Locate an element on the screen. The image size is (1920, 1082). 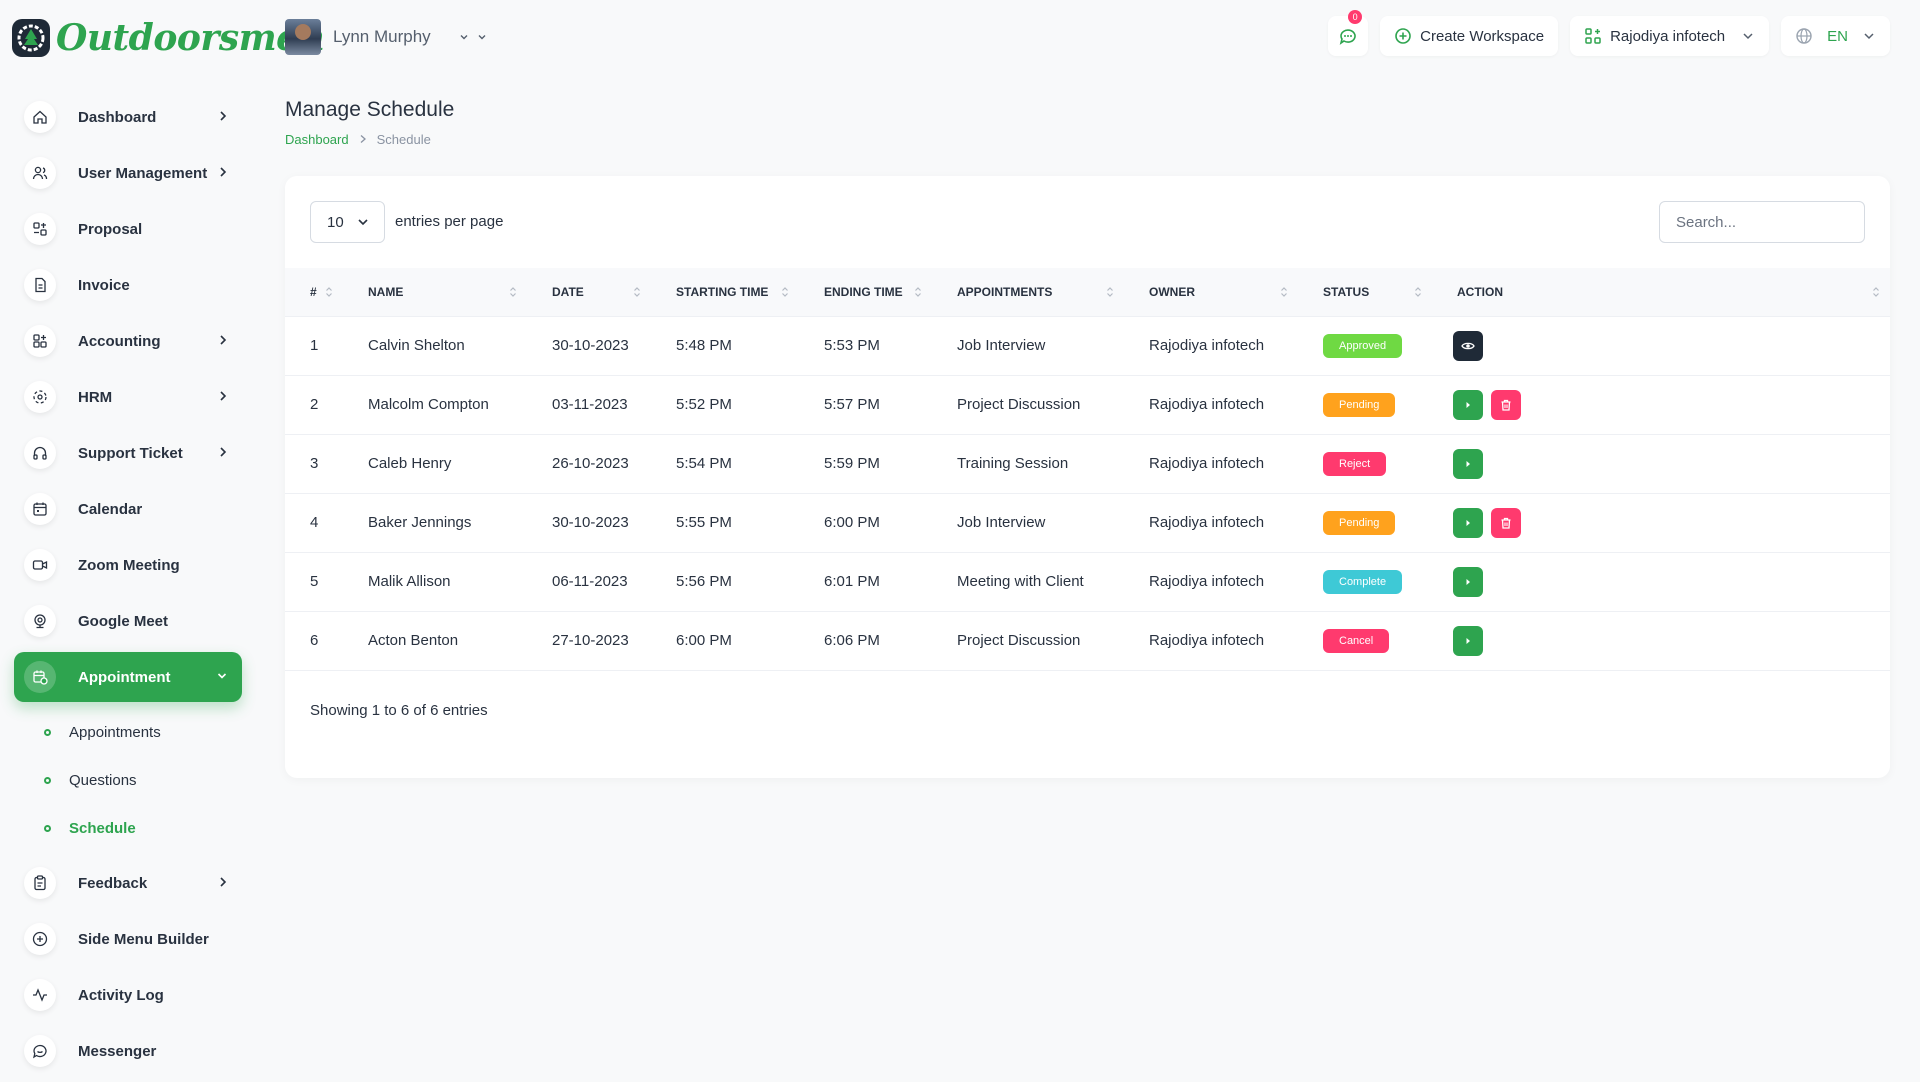
column-header-label: DATE is located at coordinates (568, 291).